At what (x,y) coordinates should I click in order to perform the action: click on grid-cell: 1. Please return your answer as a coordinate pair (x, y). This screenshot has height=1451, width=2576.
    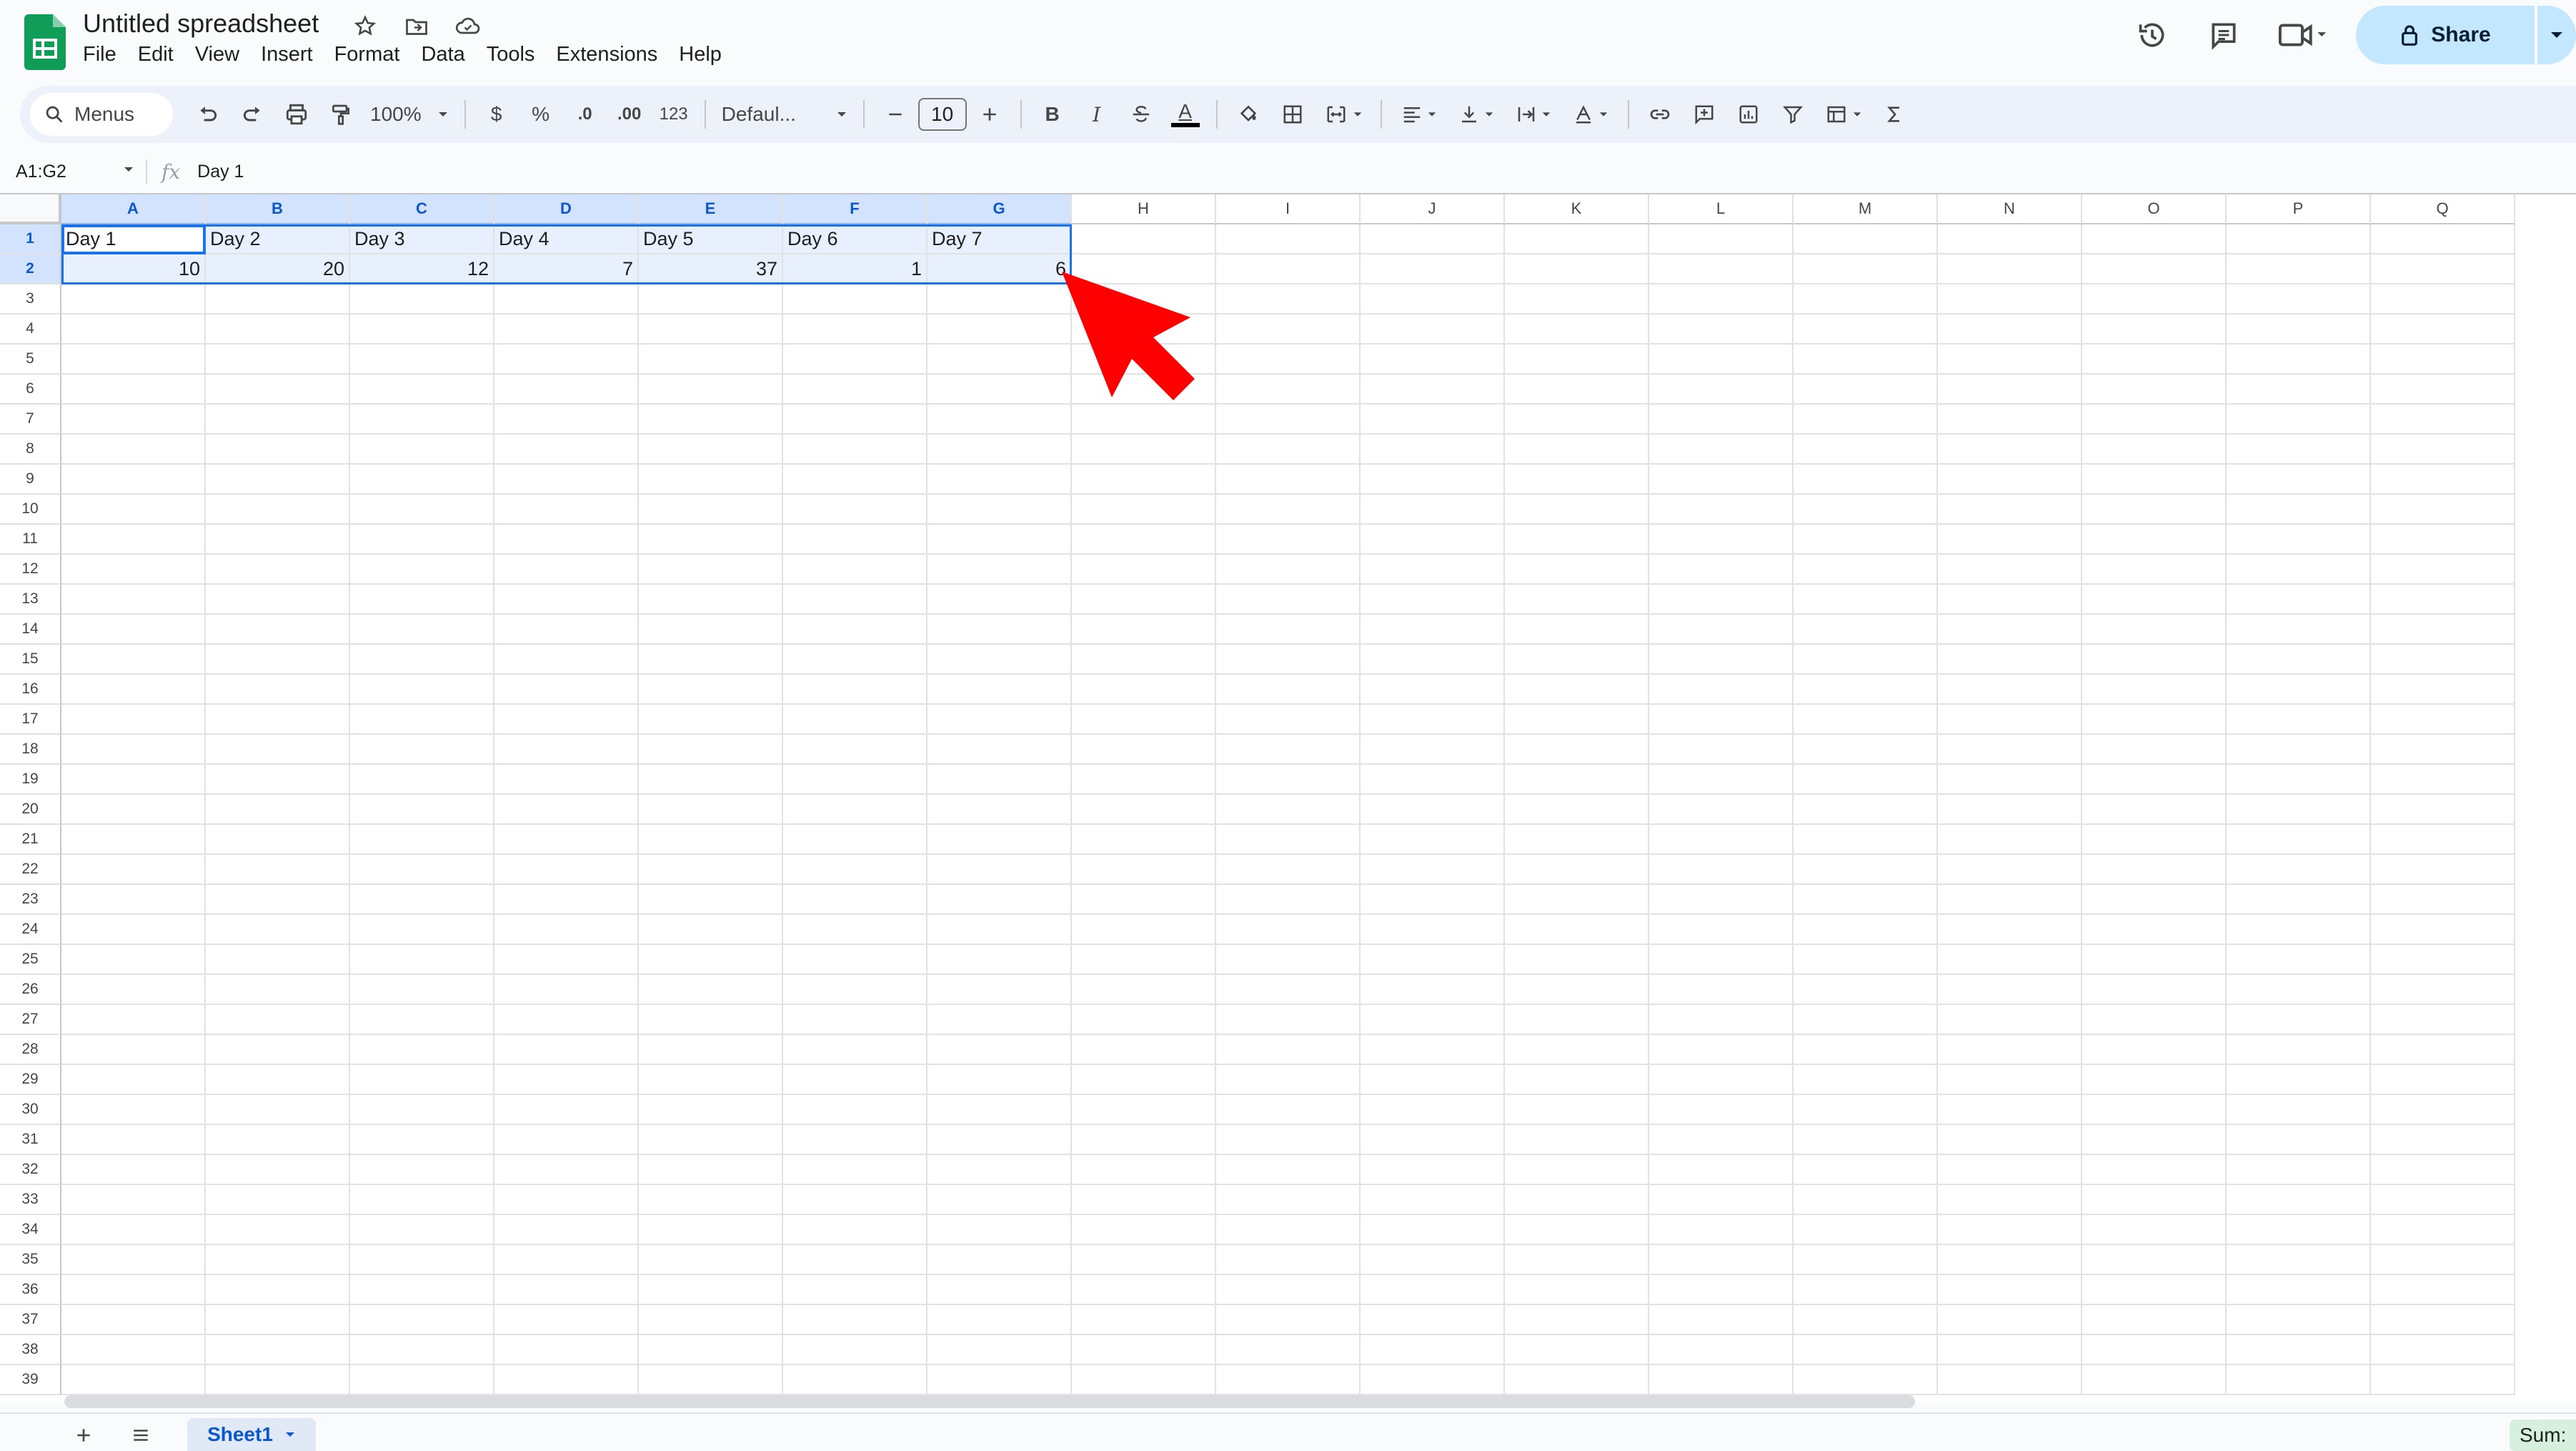
    Looking at the image, I should click on (855, 269).